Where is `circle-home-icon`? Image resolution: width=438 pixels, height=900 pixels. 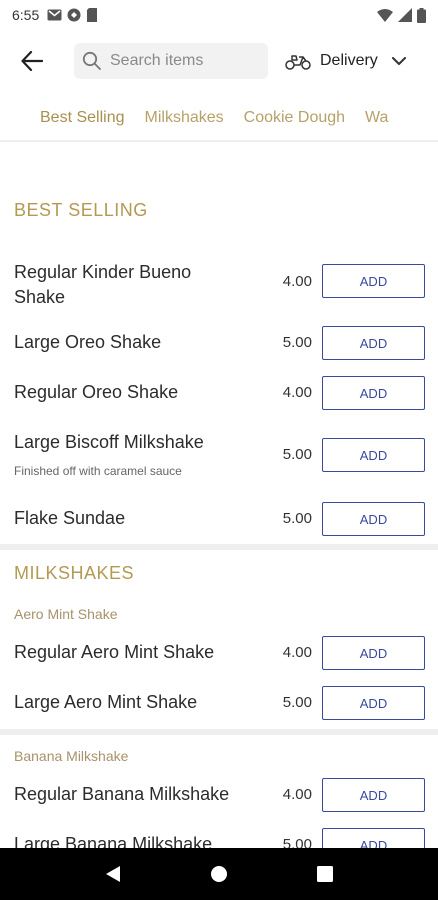 circle-home-icon is located at coordinates (219, 874).